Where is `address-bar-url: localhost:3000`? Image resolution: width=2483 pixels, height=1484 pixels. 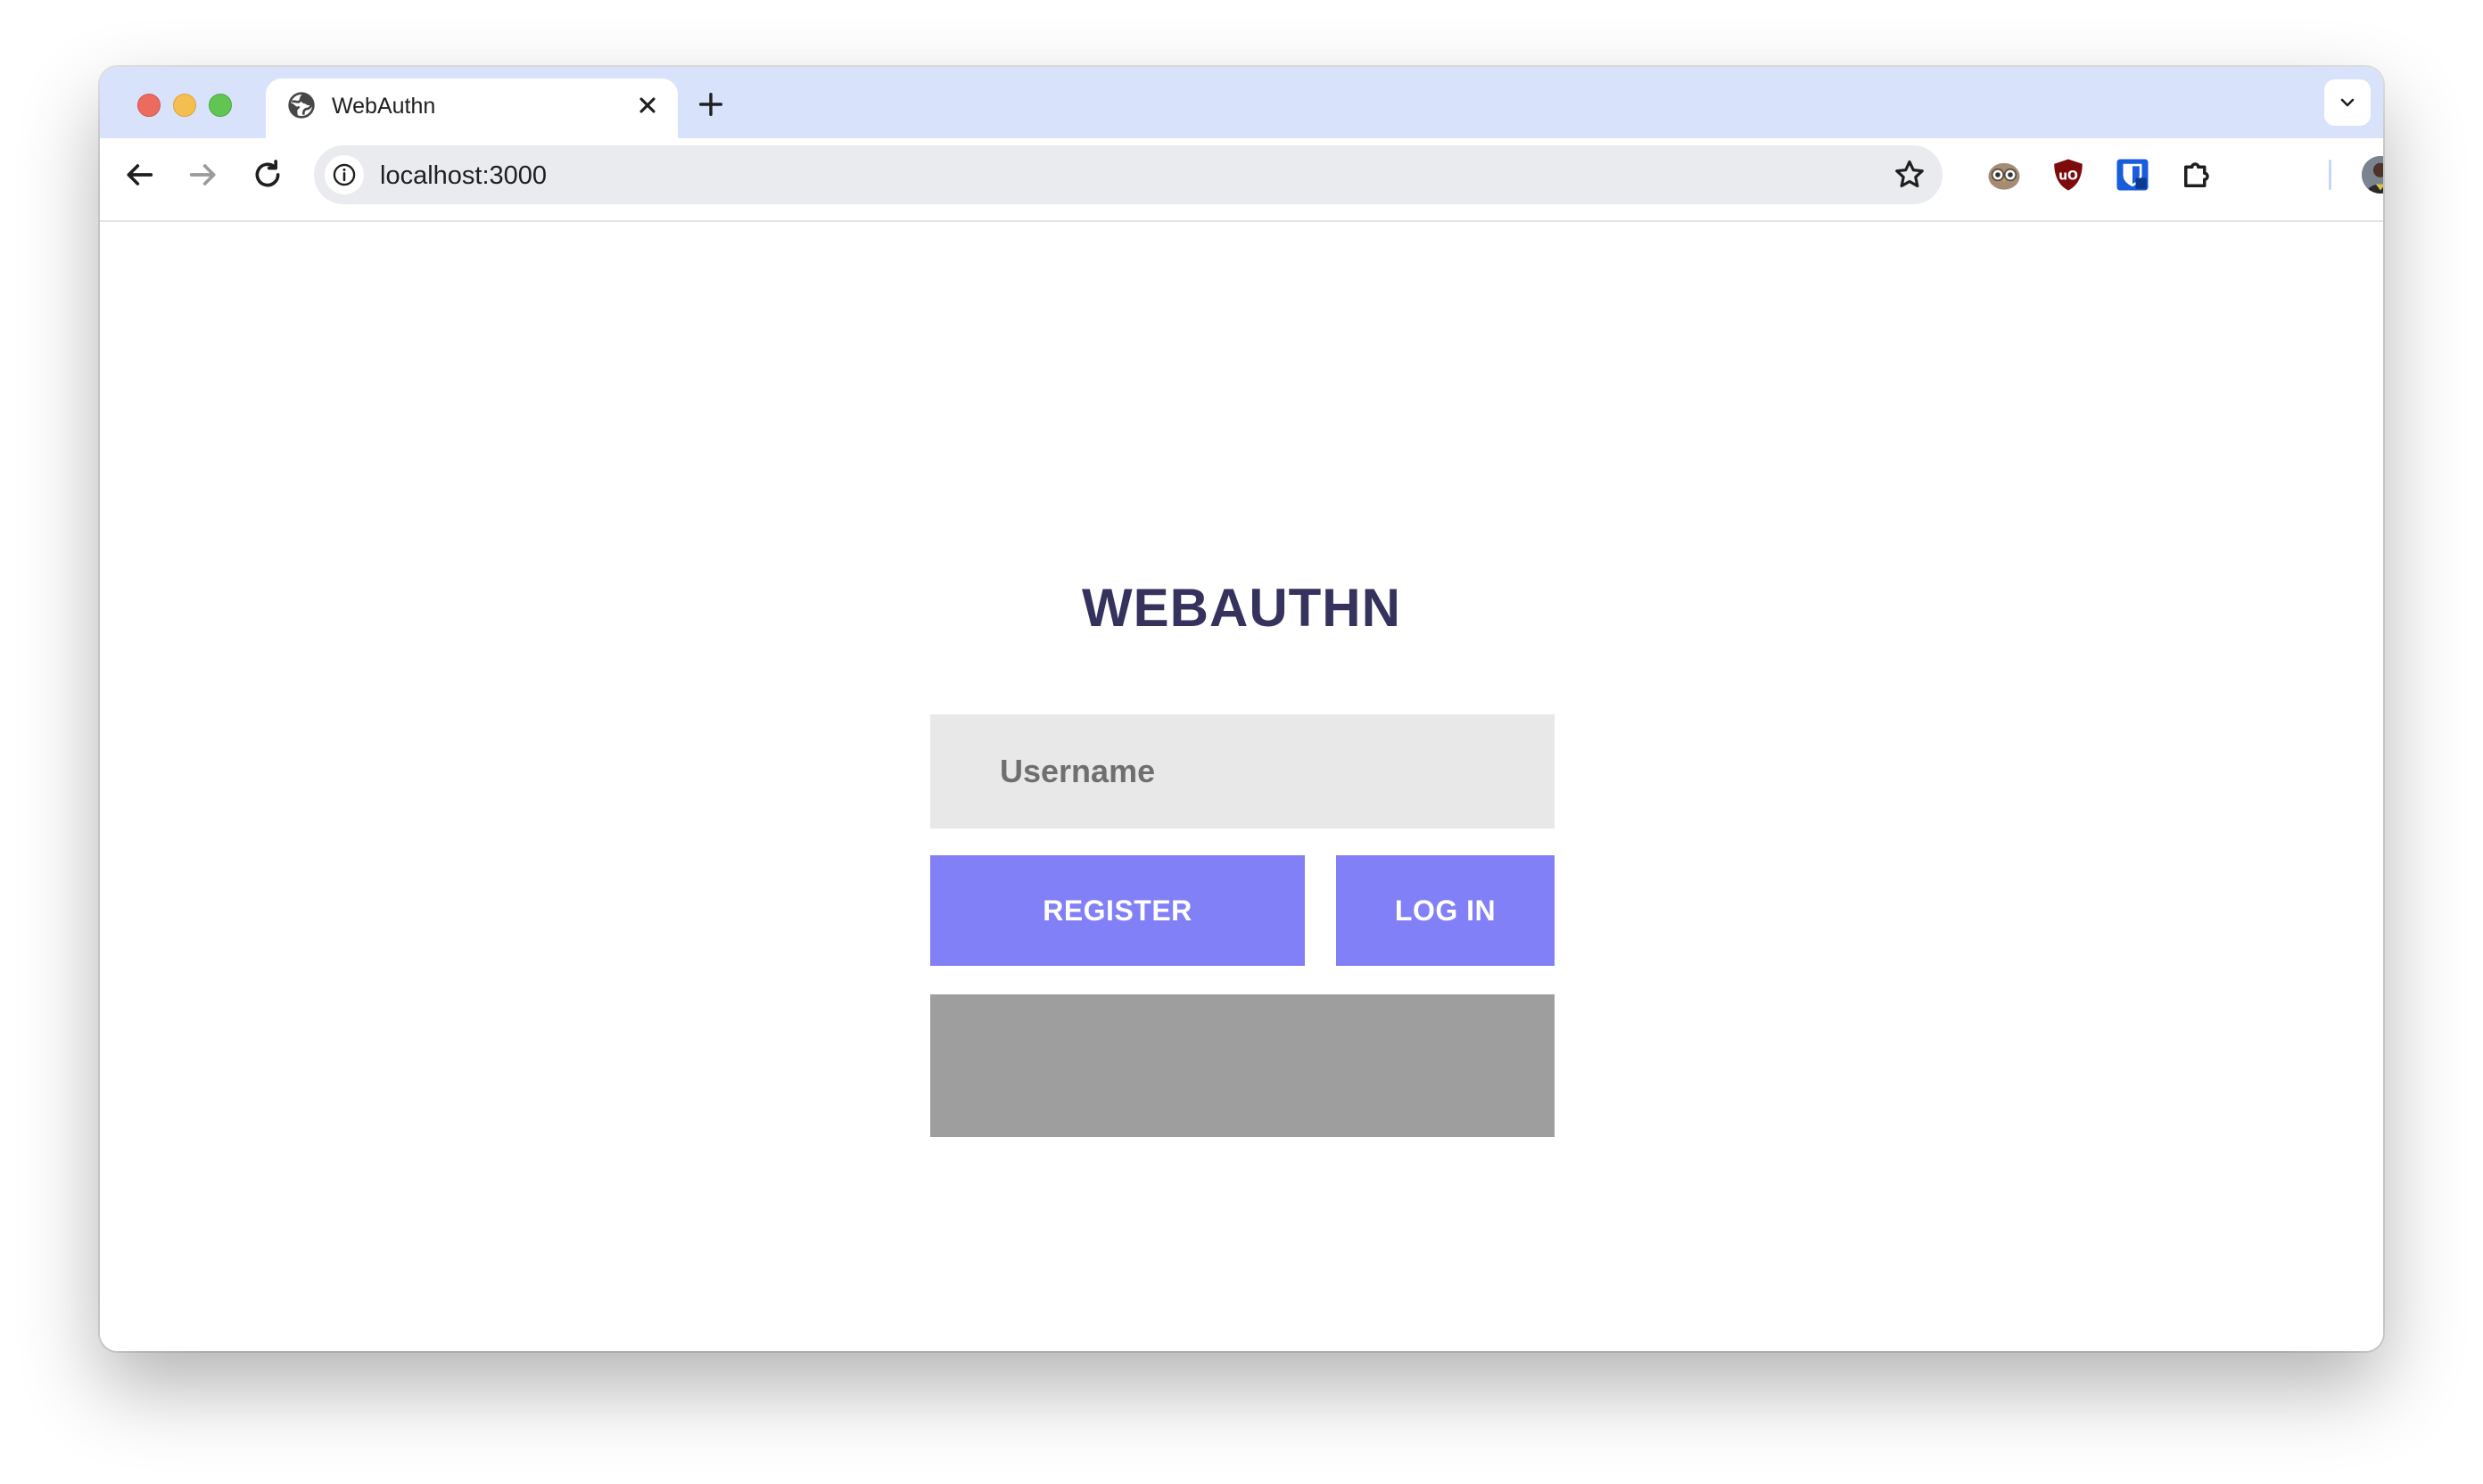 address-bar-url: localhost:3000 is located at coordinates (464, 175).